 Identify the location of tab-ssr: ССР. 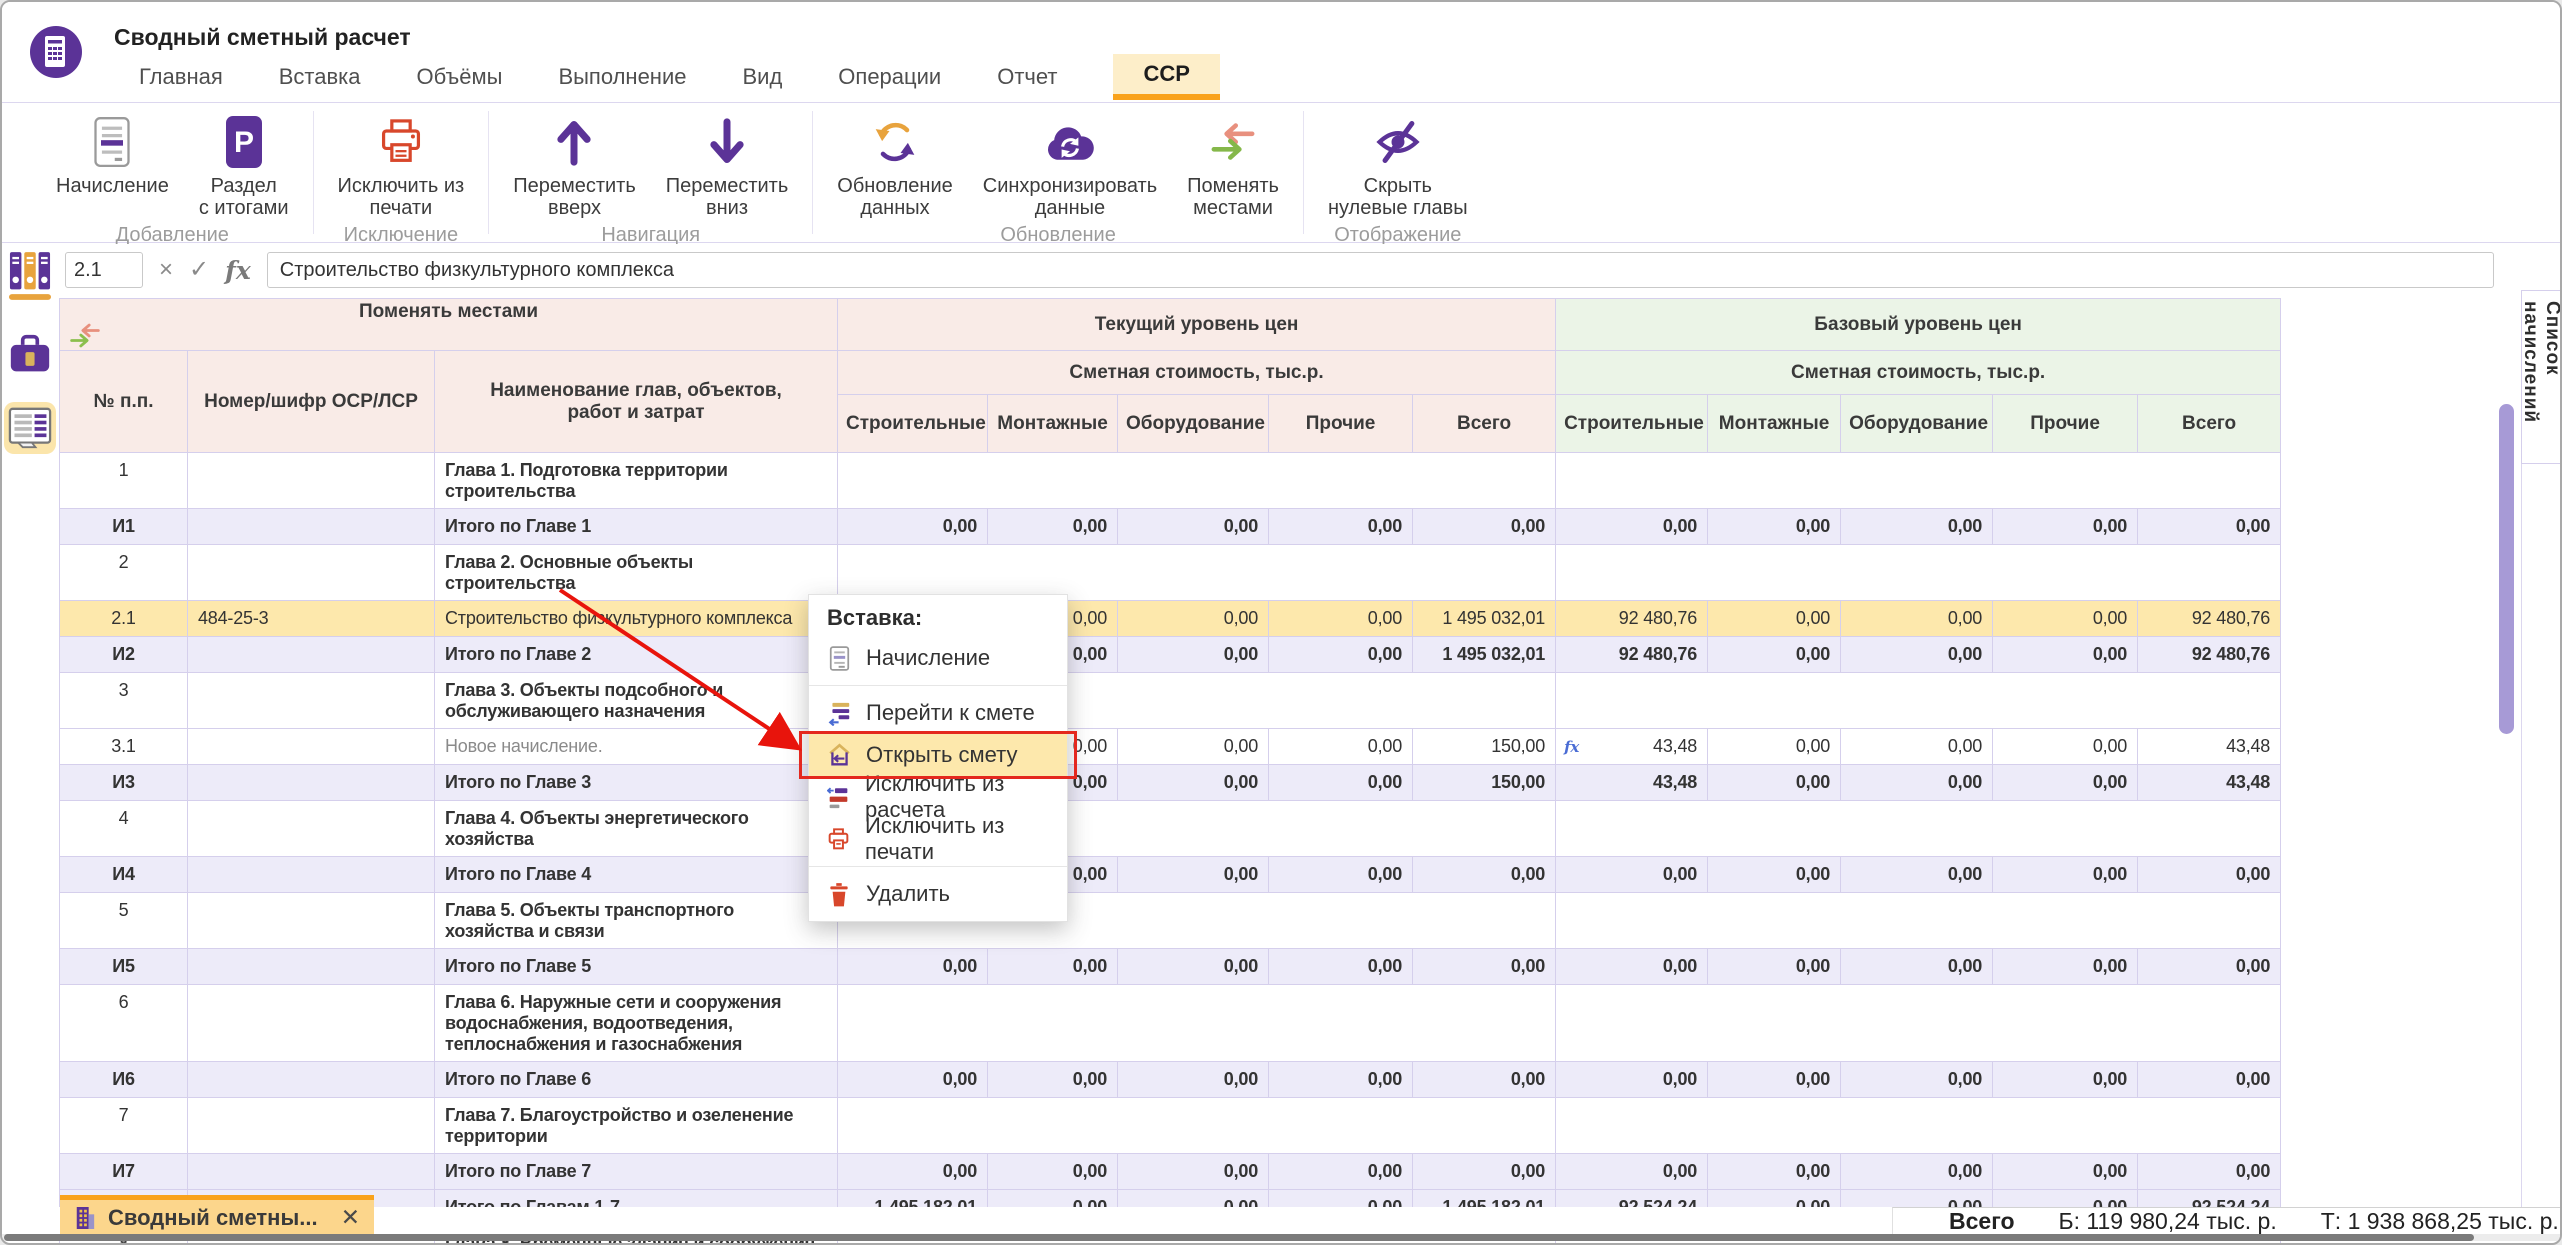
(1166, 77).